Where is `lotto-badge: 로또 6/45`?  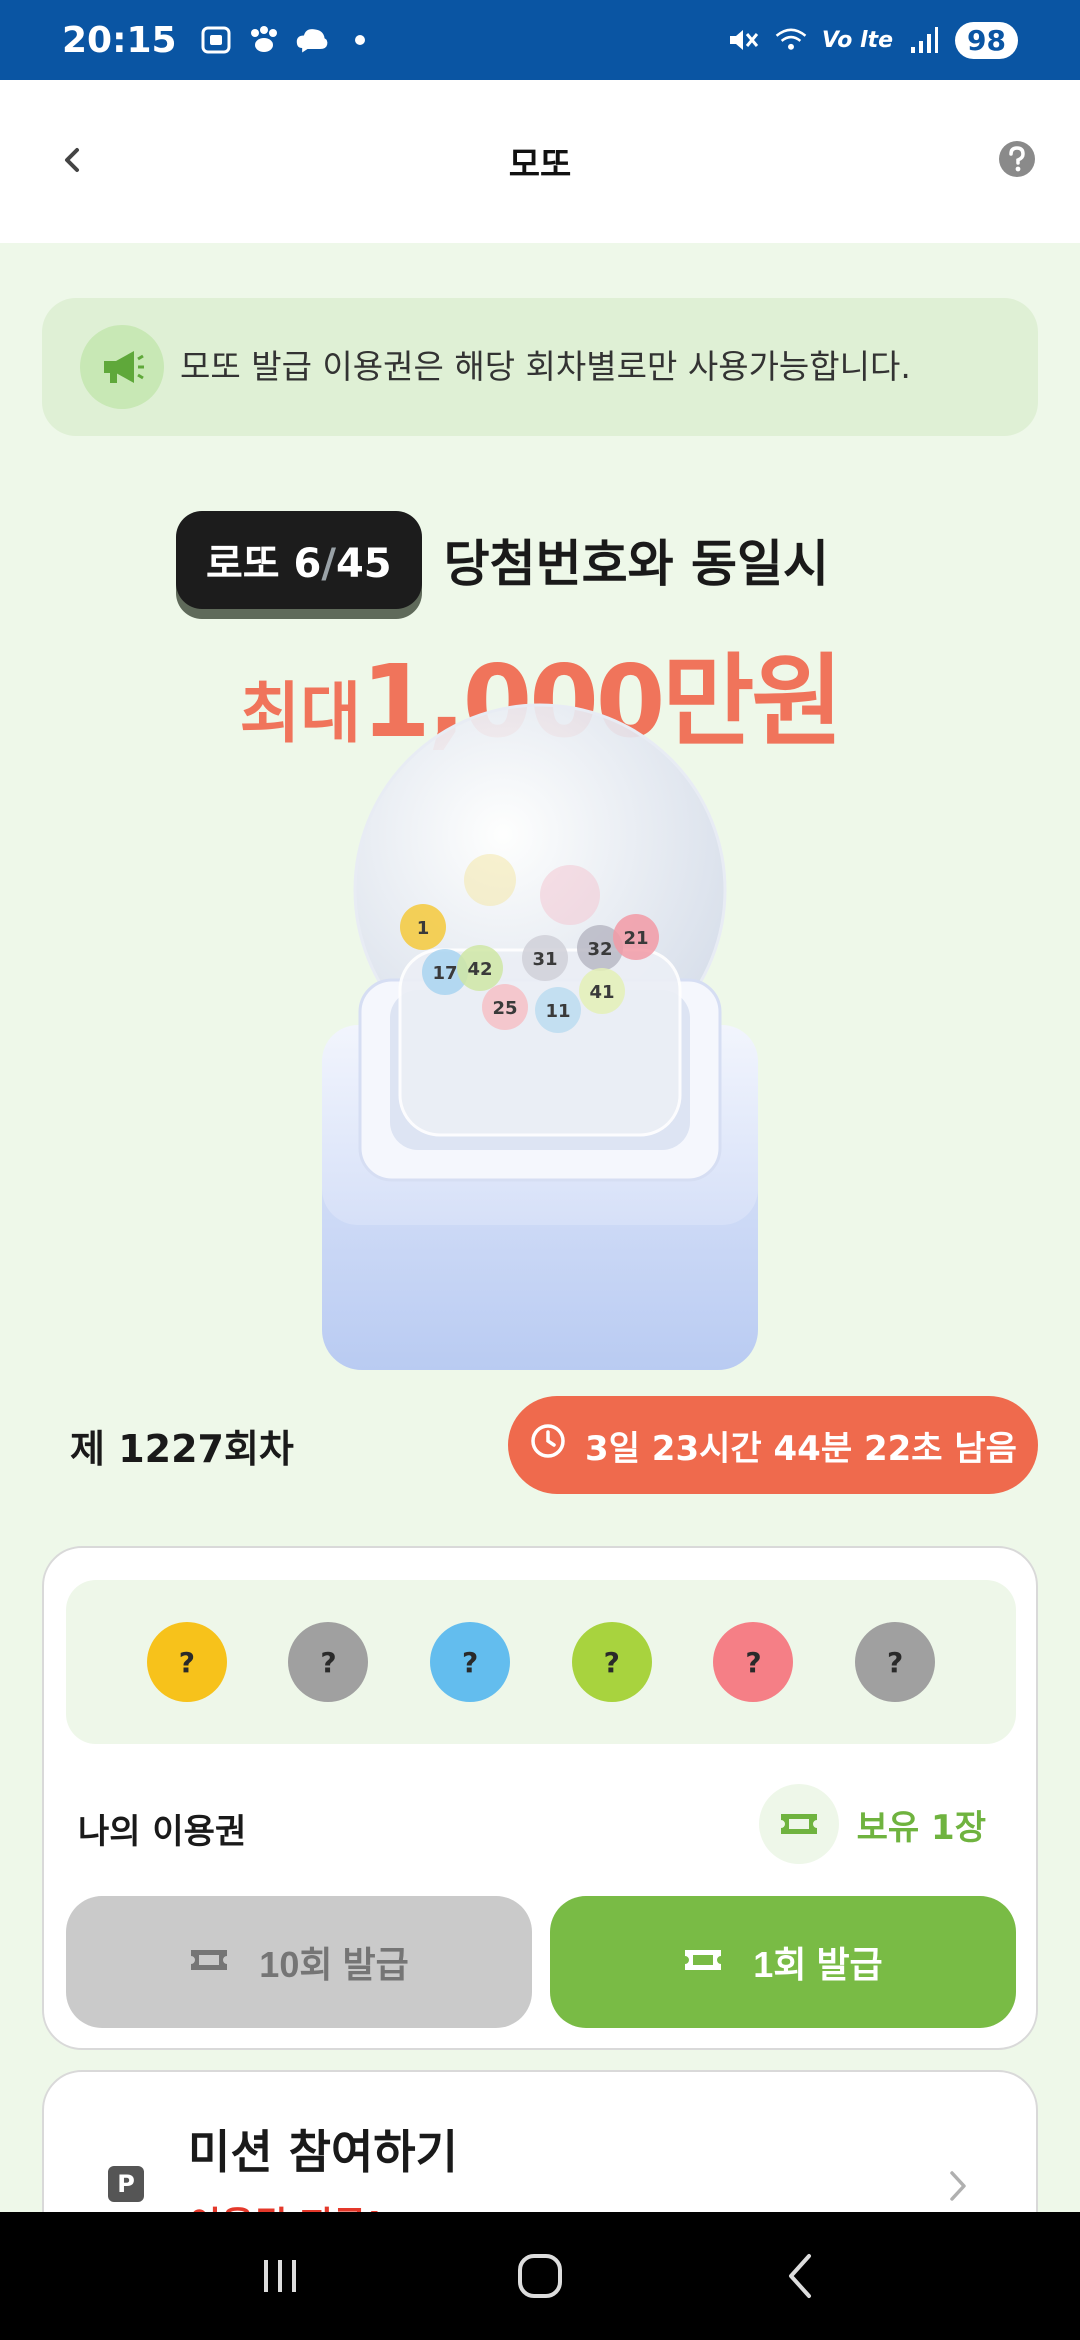 lotto-badge: 로또 6/45 is located at coordinates (299, 560).